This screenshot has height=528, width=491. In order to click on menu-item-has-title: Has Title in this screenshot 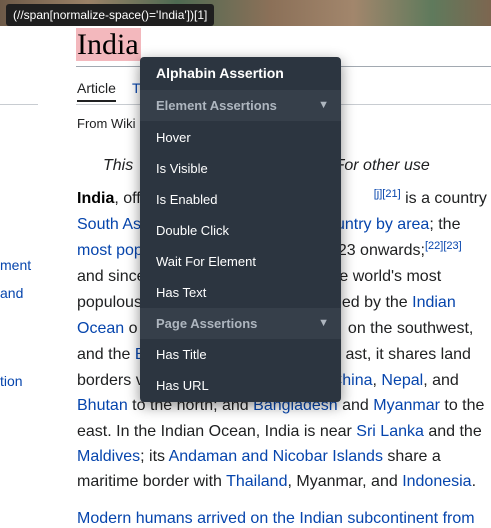, I will do `click(240, 354)`.